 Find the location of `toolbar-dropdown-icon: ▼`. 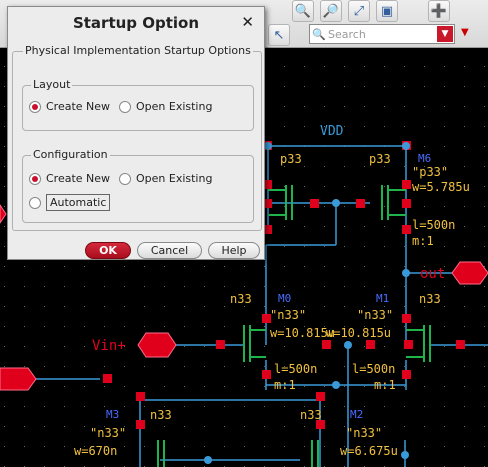

toolbar-dropdown-icon: ▼ is located at coordinates (465, 32).